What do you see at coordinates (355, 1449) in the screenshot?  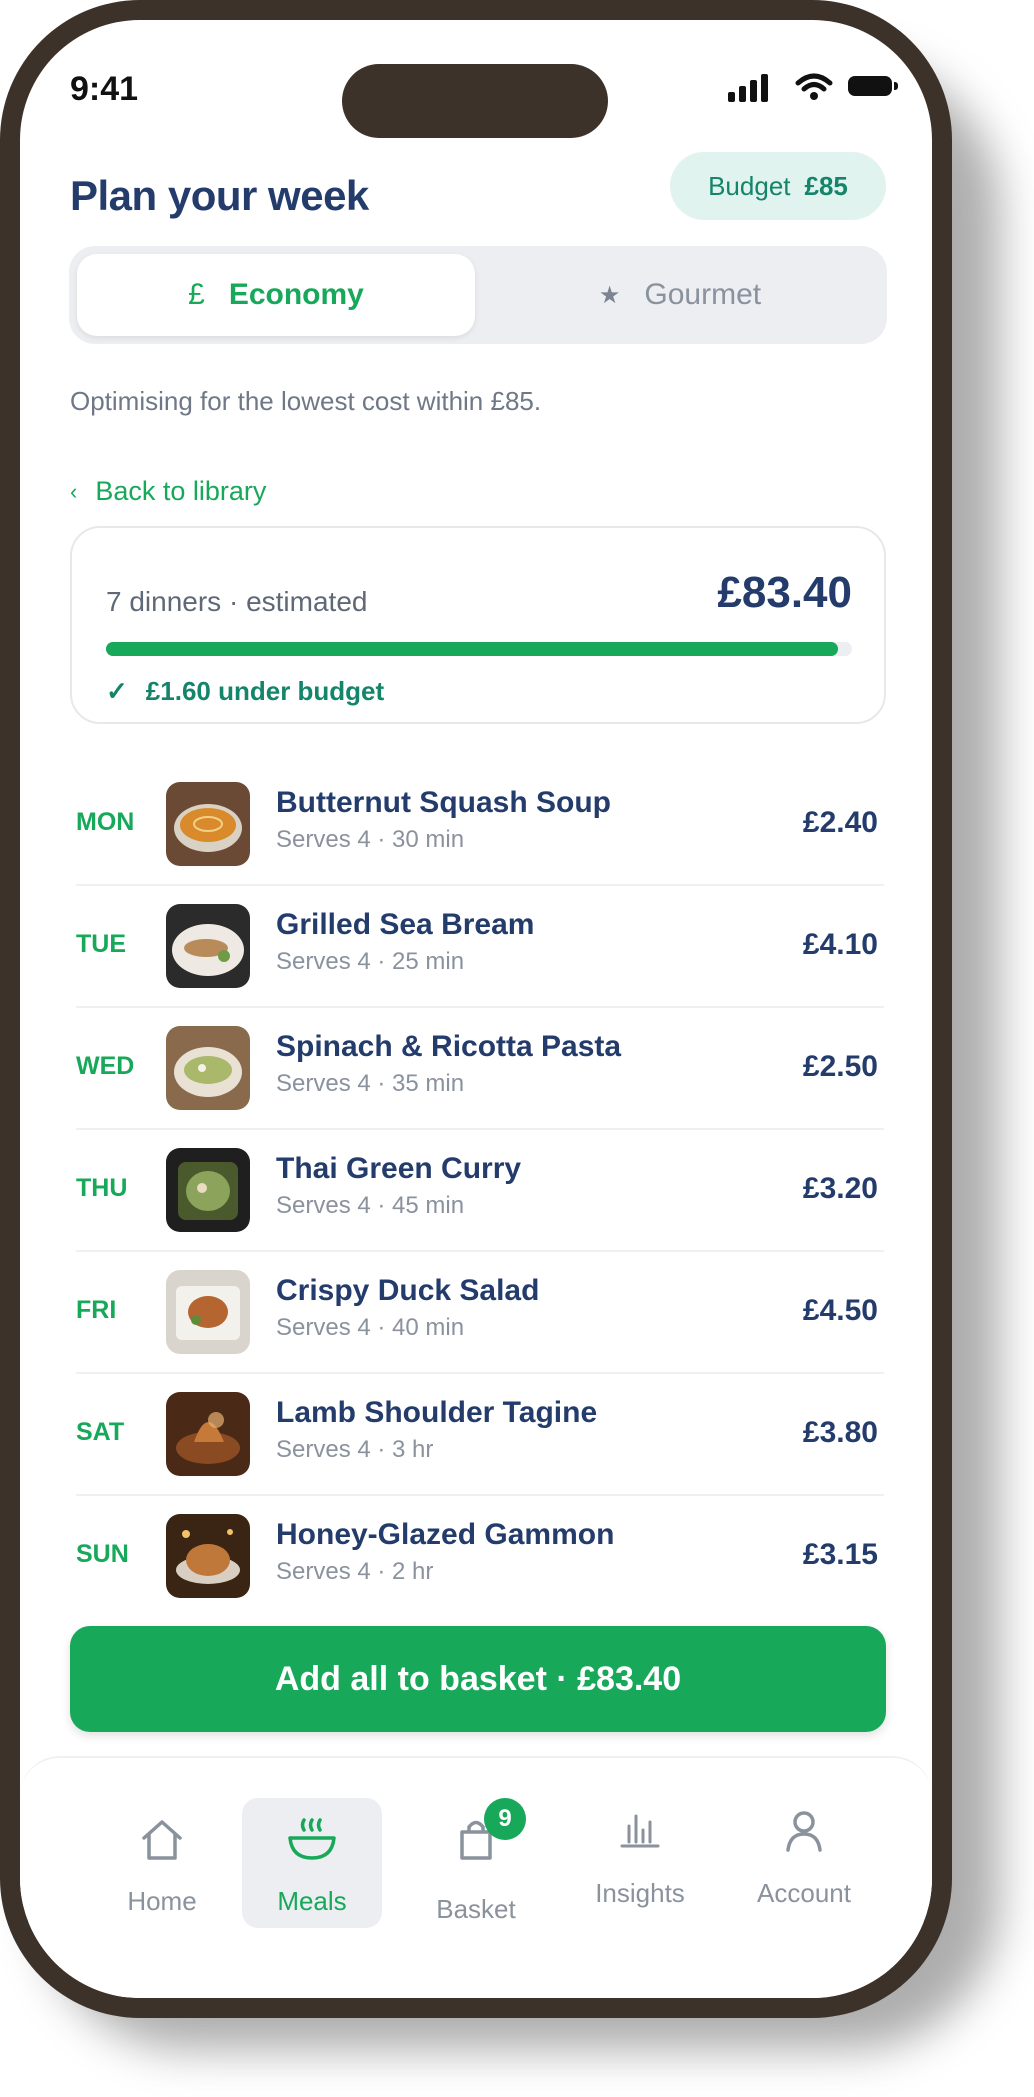 I see `meal-meta: Serves 4 · 3 hr` at bounding box center [355, 1449].